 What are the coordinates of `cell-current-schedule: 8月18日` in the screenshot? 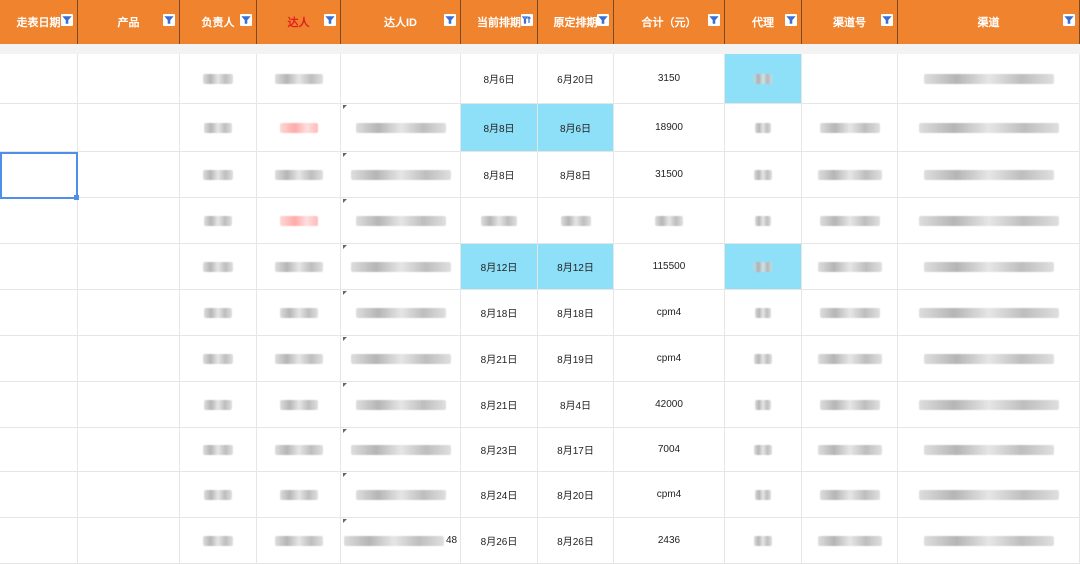 It's located at (499, 312).